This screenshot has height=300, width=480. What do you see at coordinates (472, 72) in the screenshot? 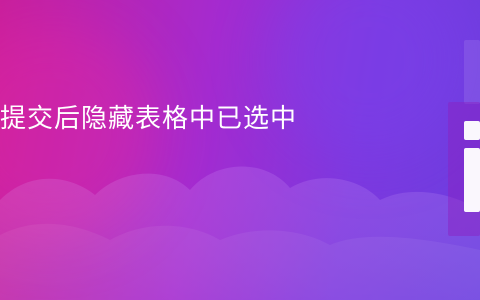
I see `decorative-panel-top` at bounding box center [472, 72].